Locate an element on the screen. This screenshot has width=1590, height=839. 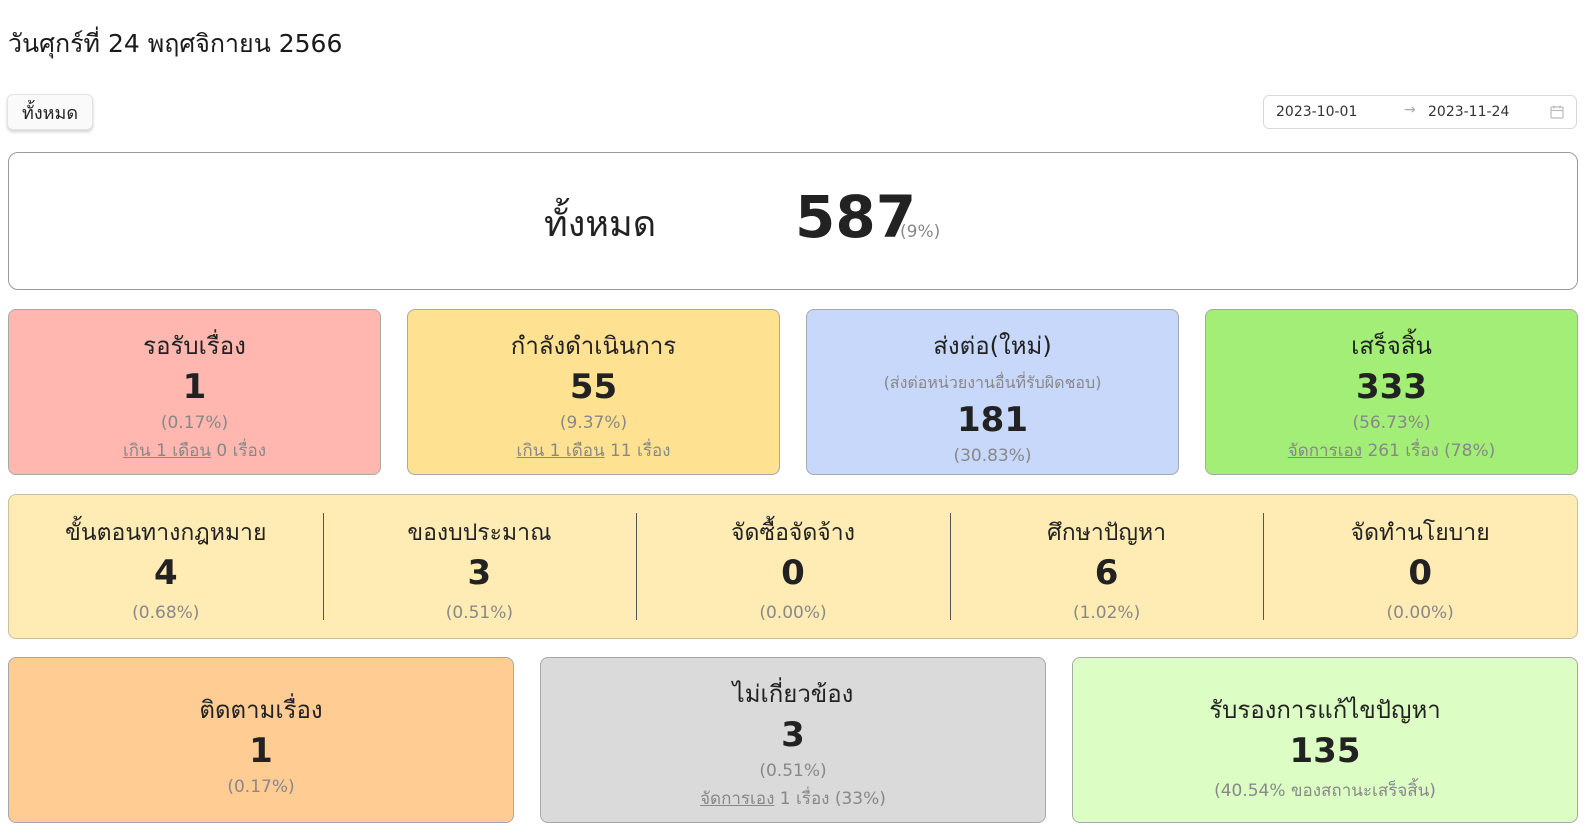
category-value: 4 is located at coordinates (165, 573).